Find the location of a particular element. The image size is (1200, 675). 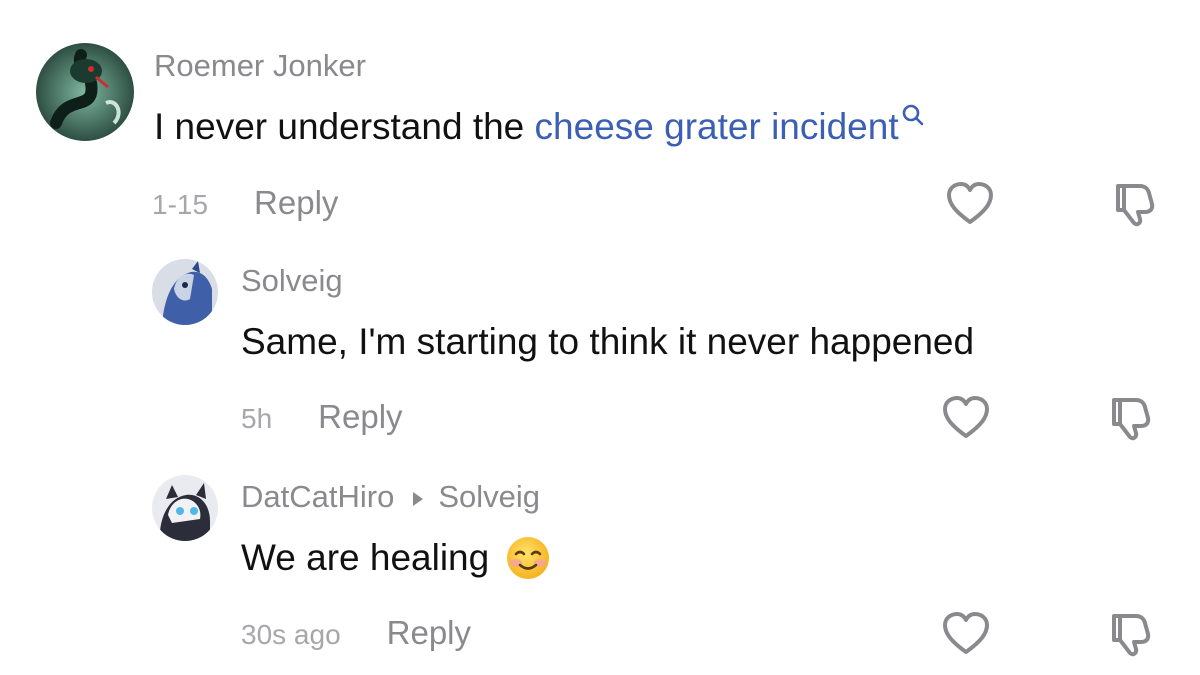

smiling-face-emoji-icon is located at coordinates (528, 558).